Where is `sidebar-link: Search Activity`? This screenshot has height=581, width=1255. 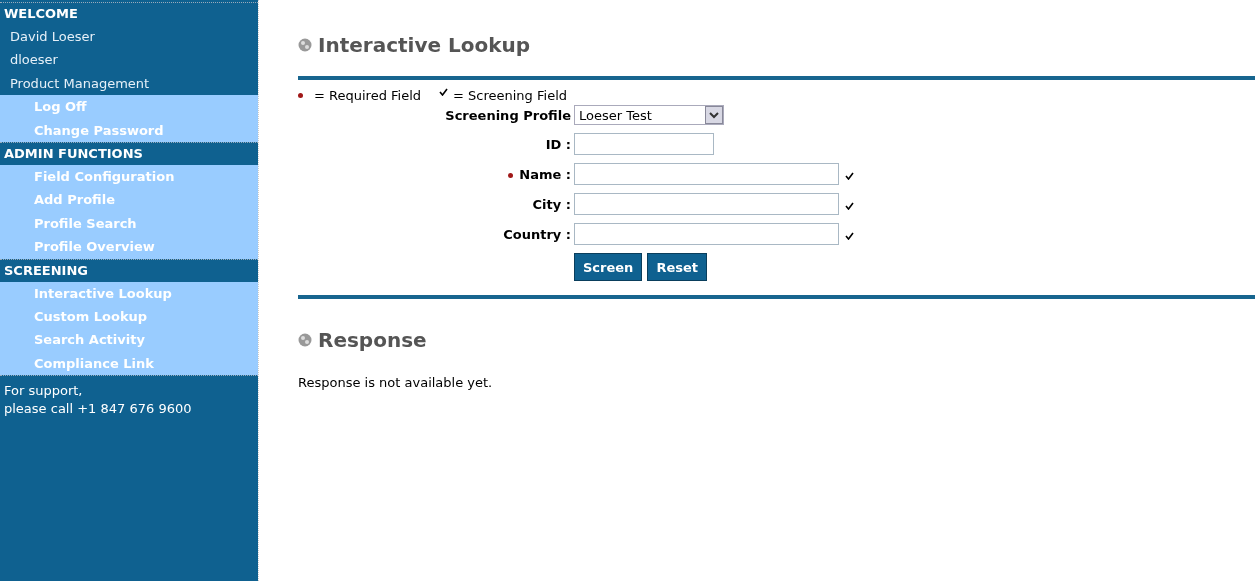 sidebar-link: Search Activity is located at coordinates (129, 340).